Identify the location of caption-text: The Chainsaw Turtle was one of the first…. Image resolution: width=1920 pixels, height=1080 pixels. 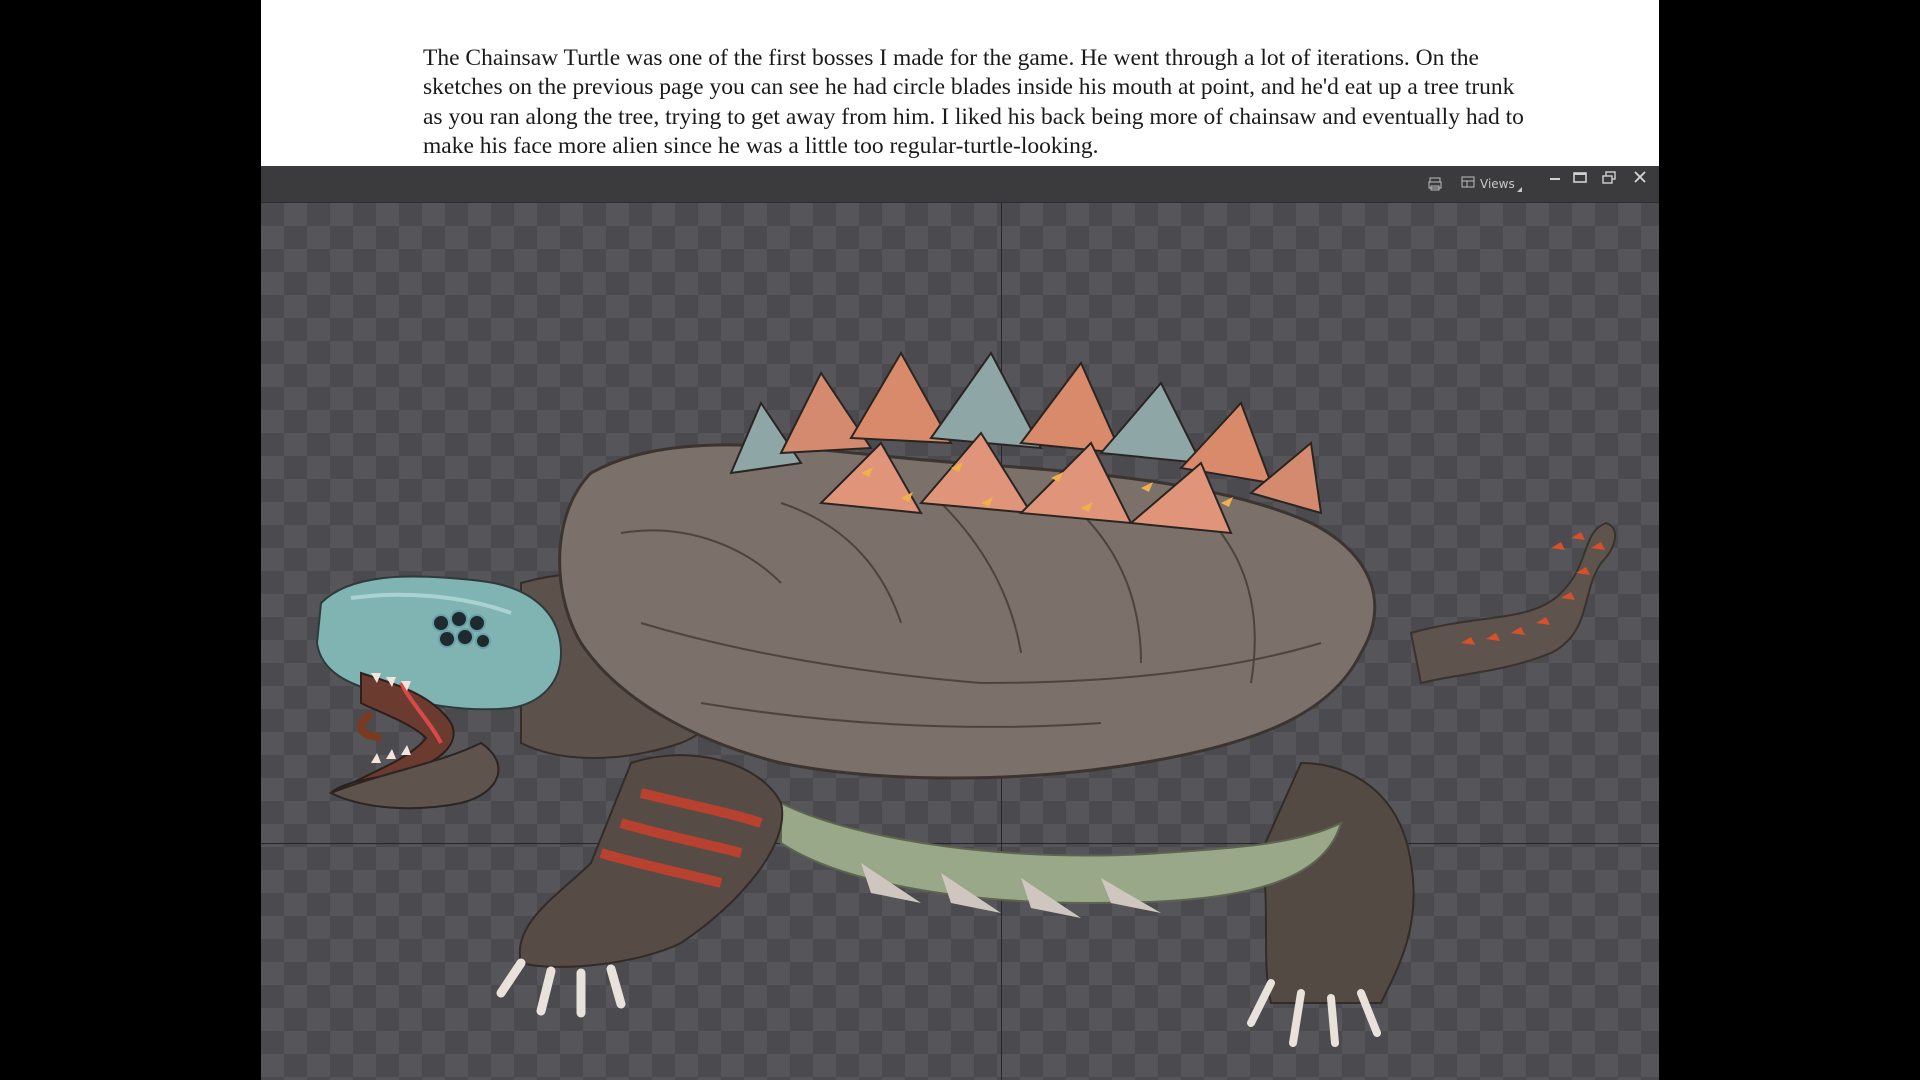
(973, 102).